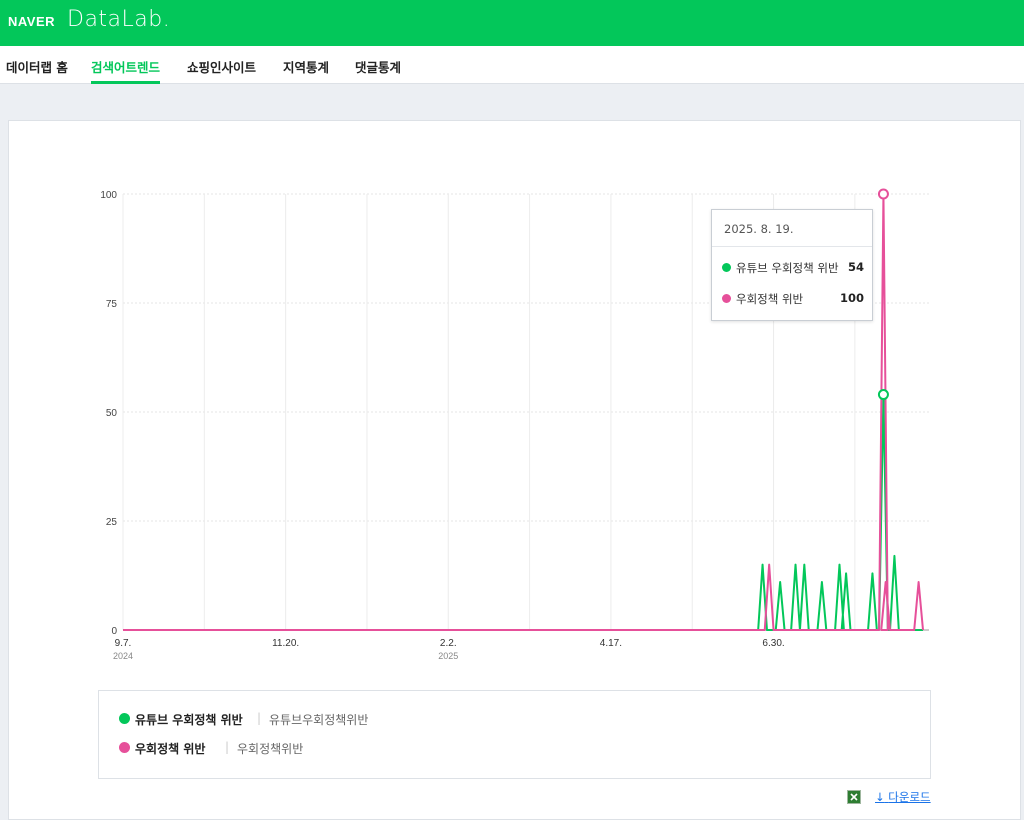 Image resolution: width=1024 pixels, height=820 pixels. Describe the element at coordinates (31, 21) in the screenshot. I see `naver-logo: NAVER` at that location.